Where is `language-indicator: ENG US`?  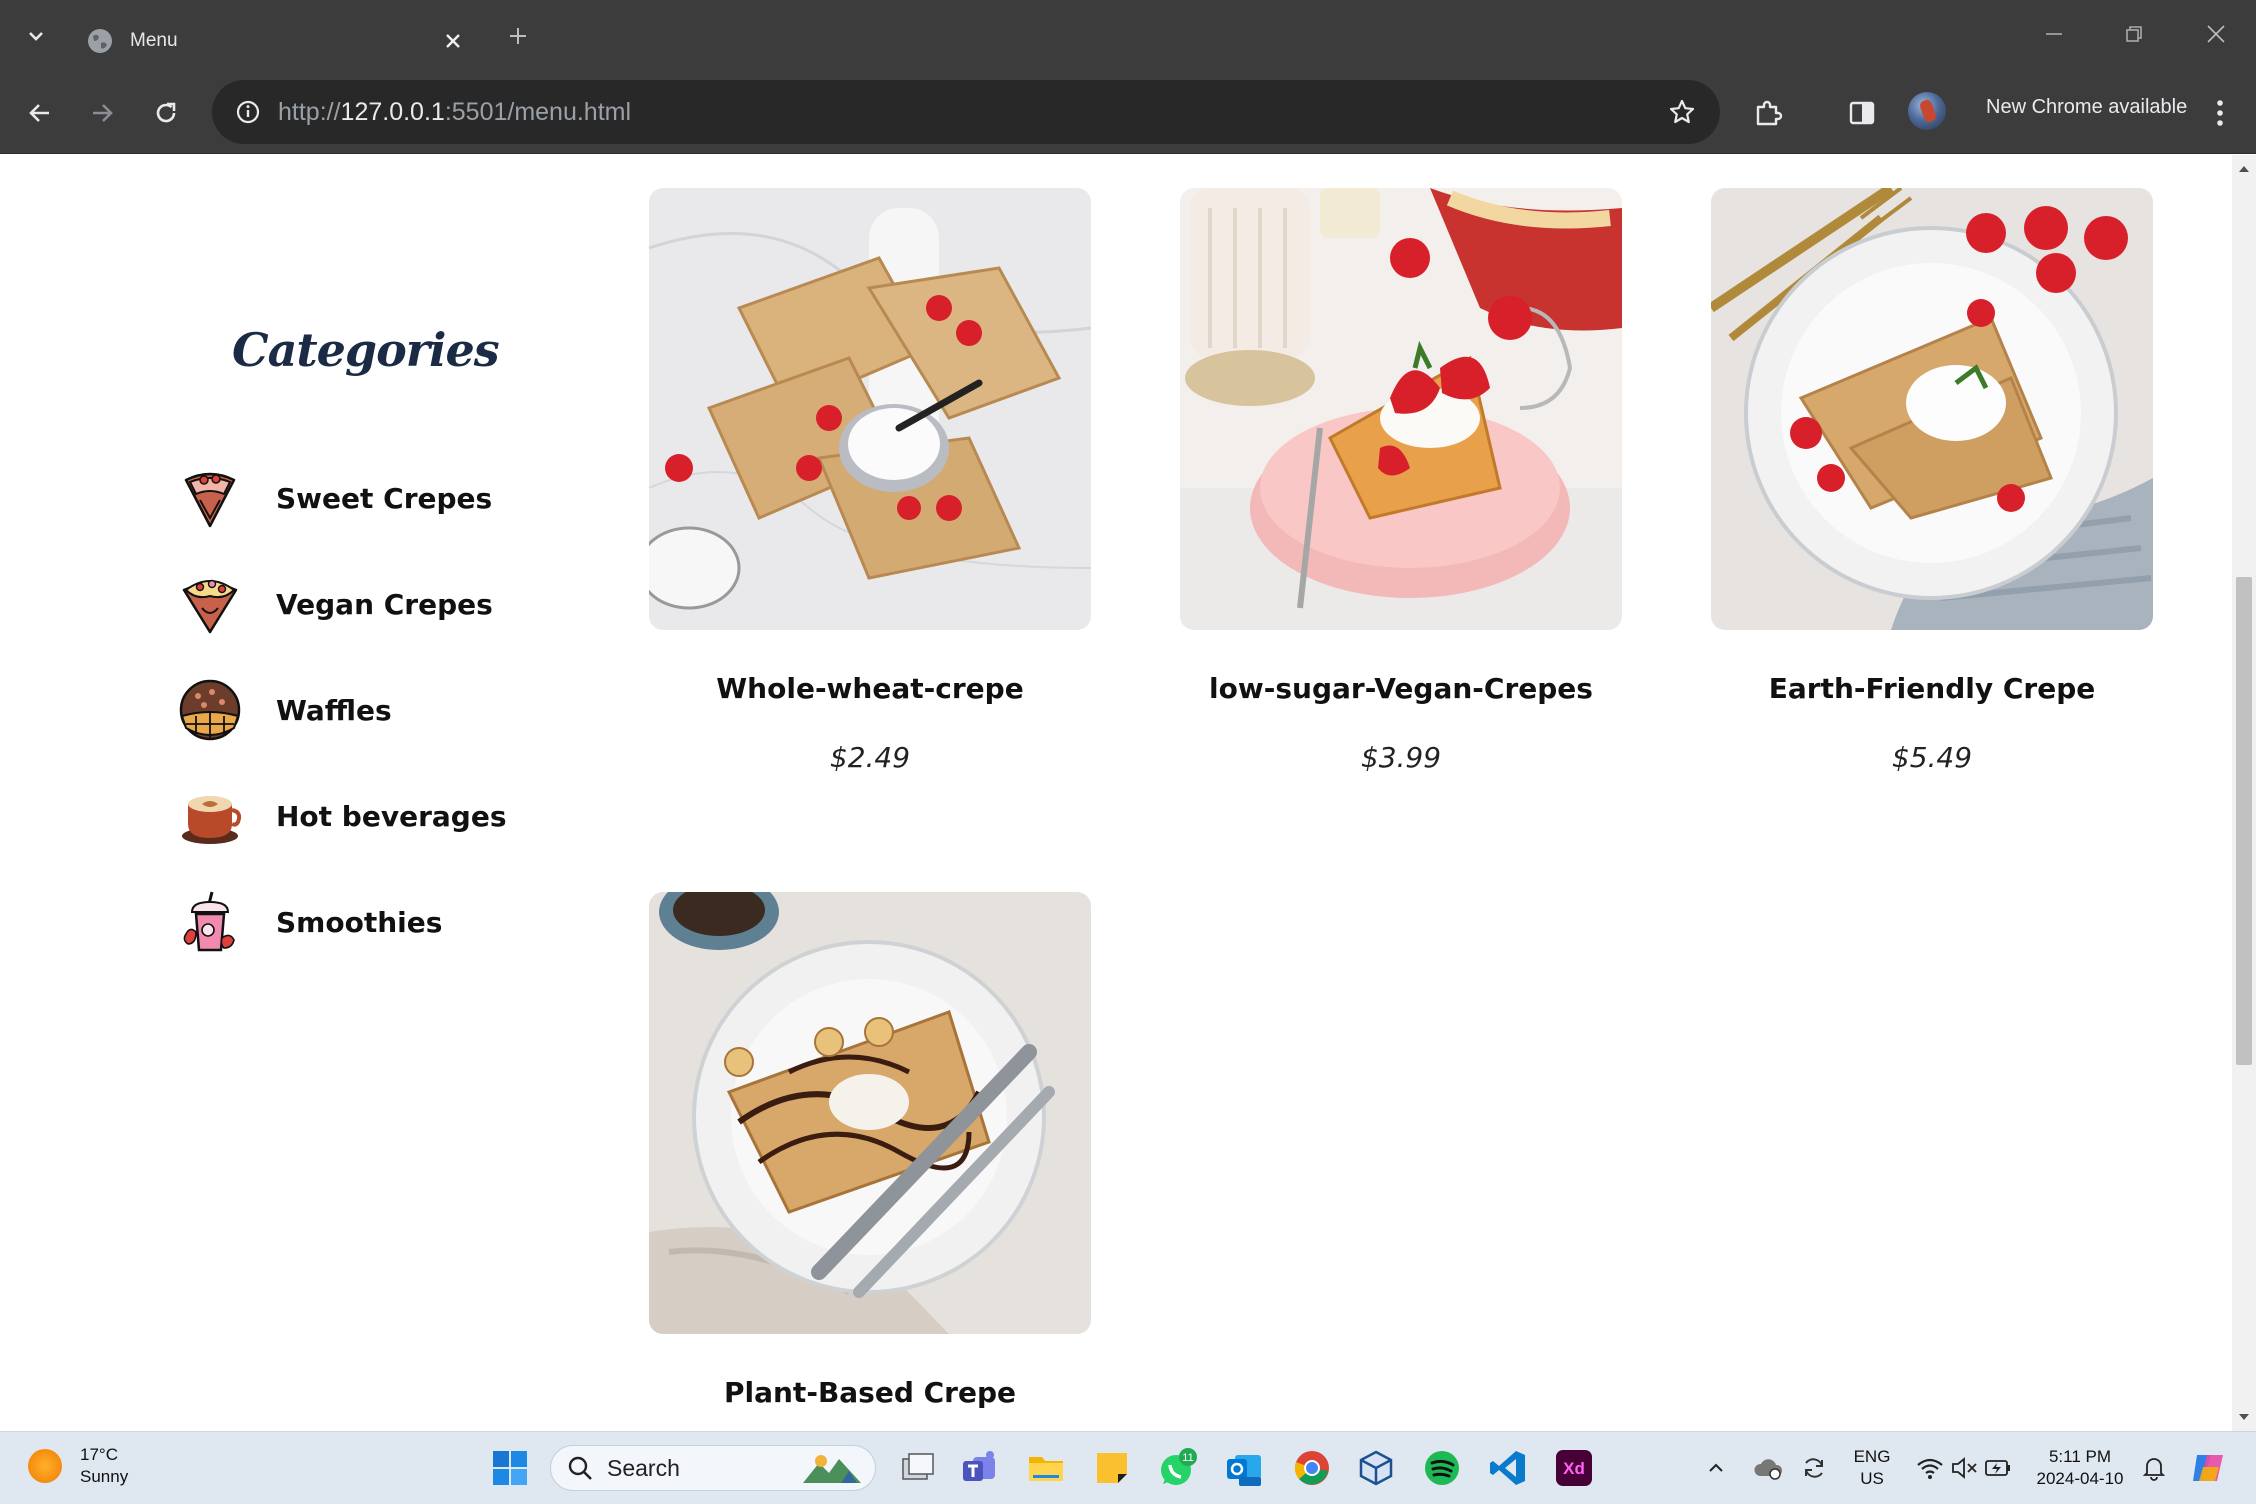
language-indicator: ENG US is located at coordinates (1872, 1468).